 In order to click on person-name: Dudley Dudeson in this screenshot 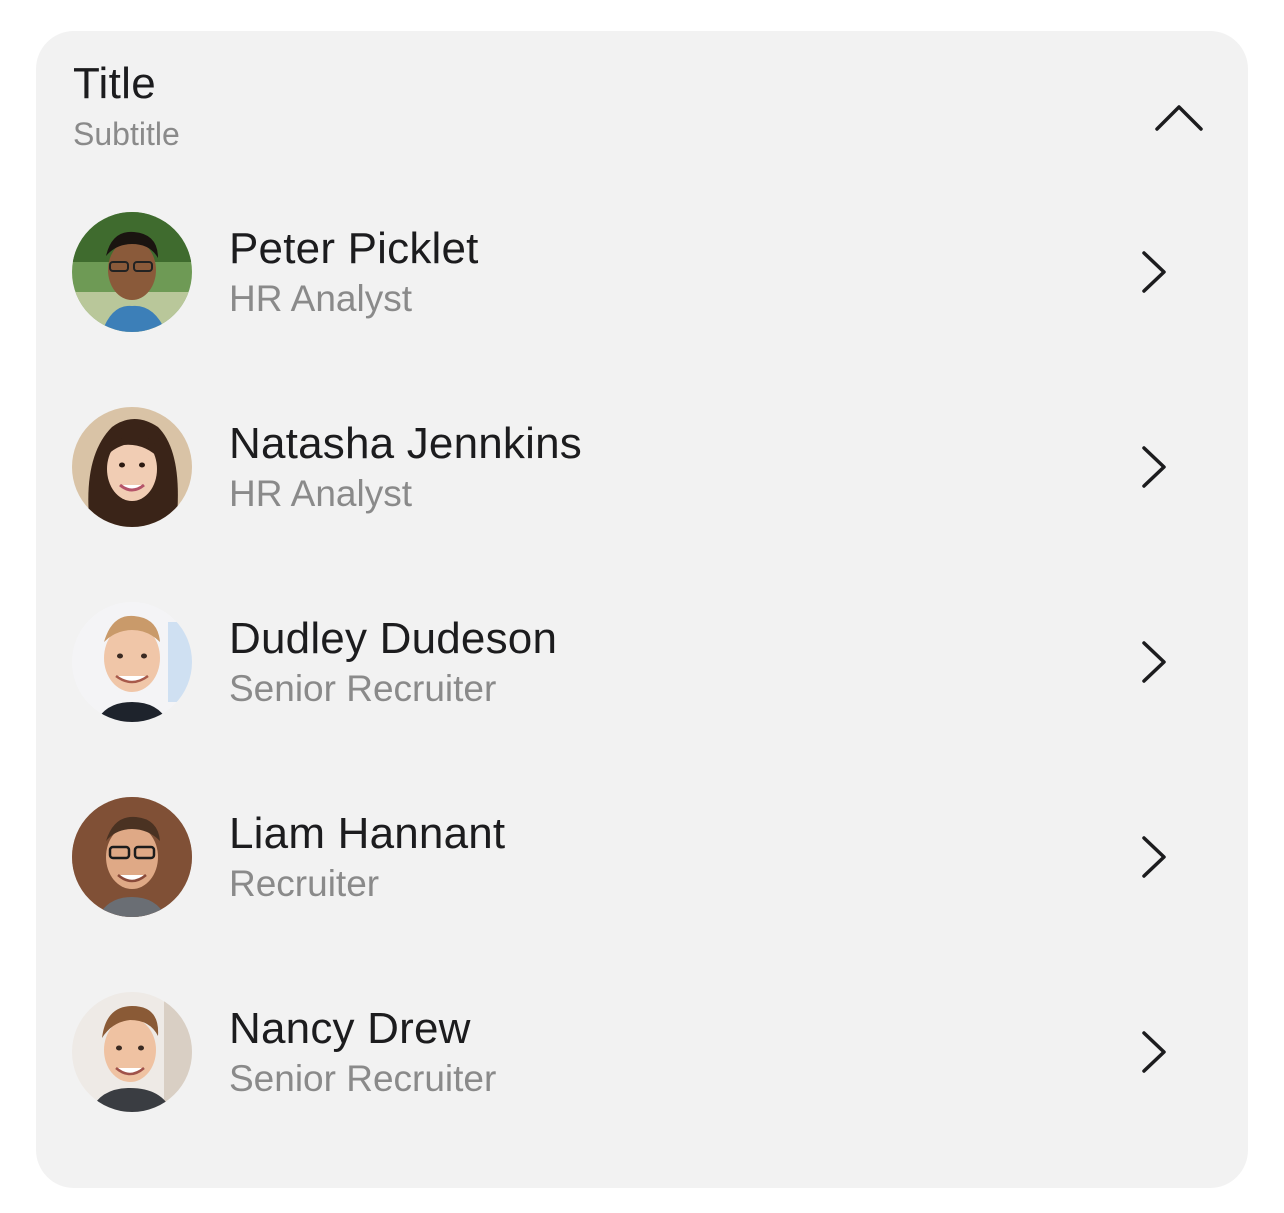, I will do `click(393, 638)`.